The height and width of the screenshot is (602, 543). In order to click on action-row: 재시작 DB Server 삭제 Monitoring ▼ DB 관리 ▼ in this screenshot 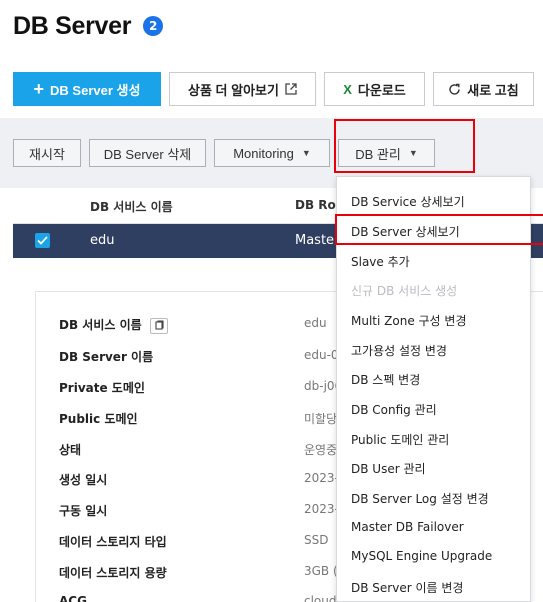, I will do `click(224, 153)`.